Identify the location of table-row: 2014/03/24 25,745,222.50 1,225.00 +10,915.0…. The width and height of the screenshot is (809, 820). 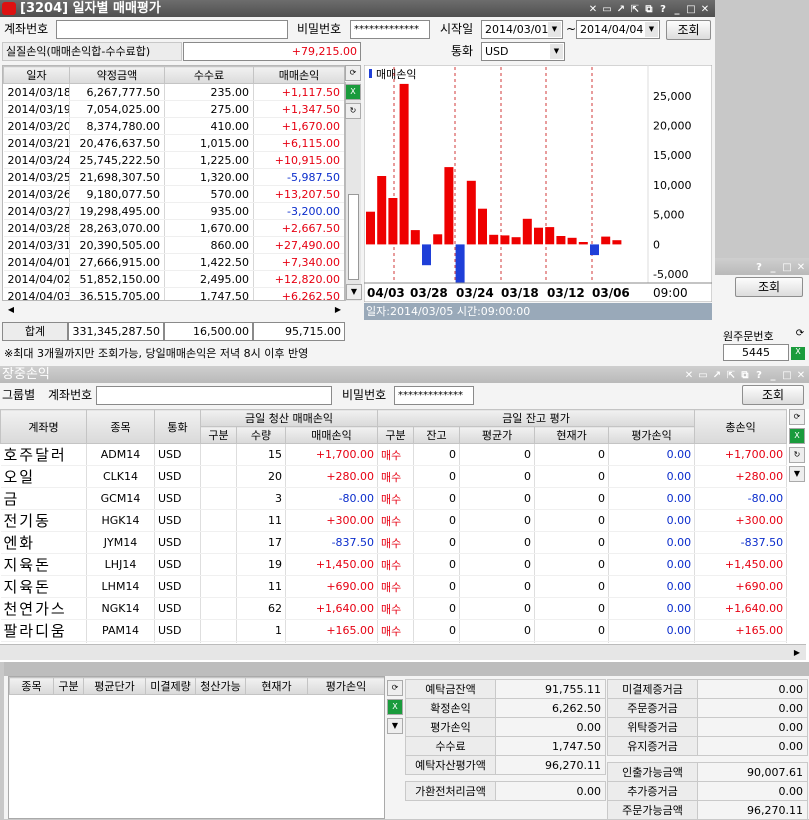
(173, 160).